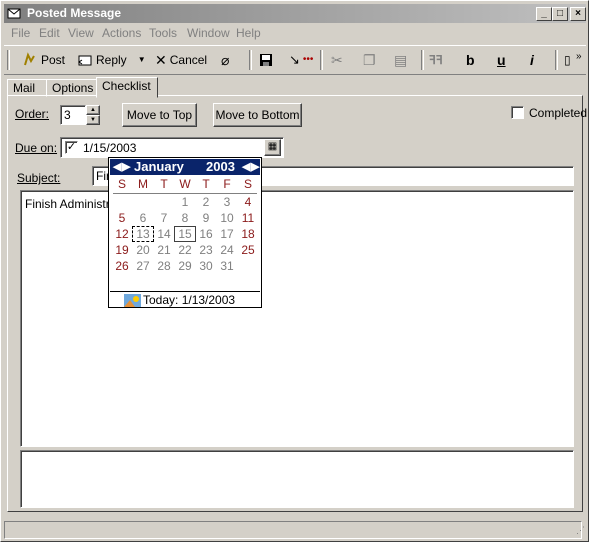 Image resolution: width=589 pixels, height=542 pixels. Describe the element at coordinates (93, 110) in the screenshot. I see `order-spin-up: ▲` at that location.